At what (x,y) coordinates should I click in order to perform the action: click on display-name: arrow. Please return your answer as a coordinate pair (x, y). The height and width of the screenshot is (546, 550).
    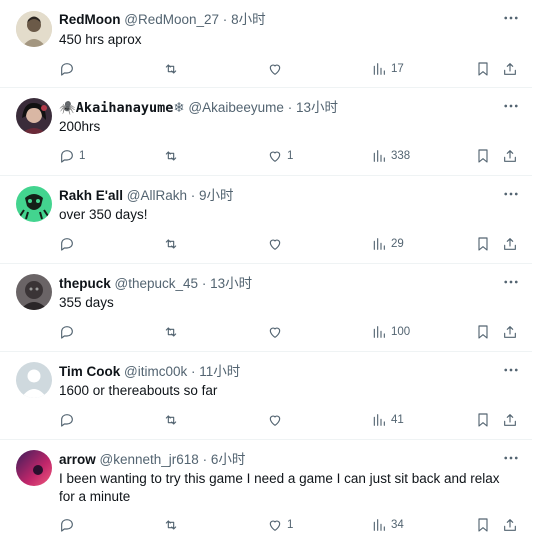
    Looking at the image, I should click on (77, 459).